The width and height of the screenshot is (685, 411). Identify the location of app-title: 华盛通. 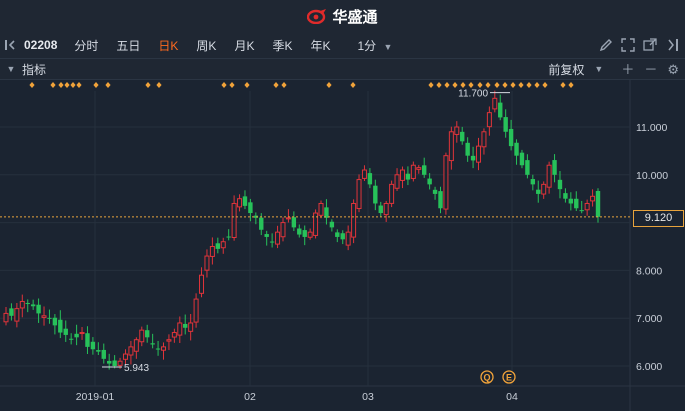
(355, 17).